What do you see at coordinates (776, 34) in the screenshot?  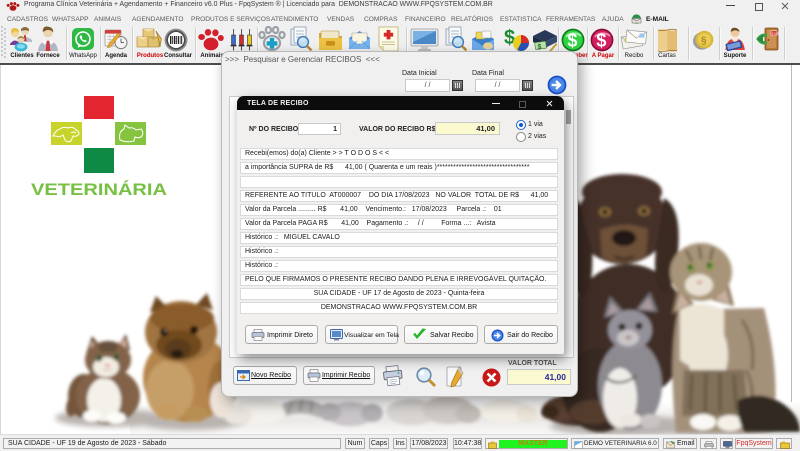 I see `svg-text: EXIT` at bounding box center [776, 34].